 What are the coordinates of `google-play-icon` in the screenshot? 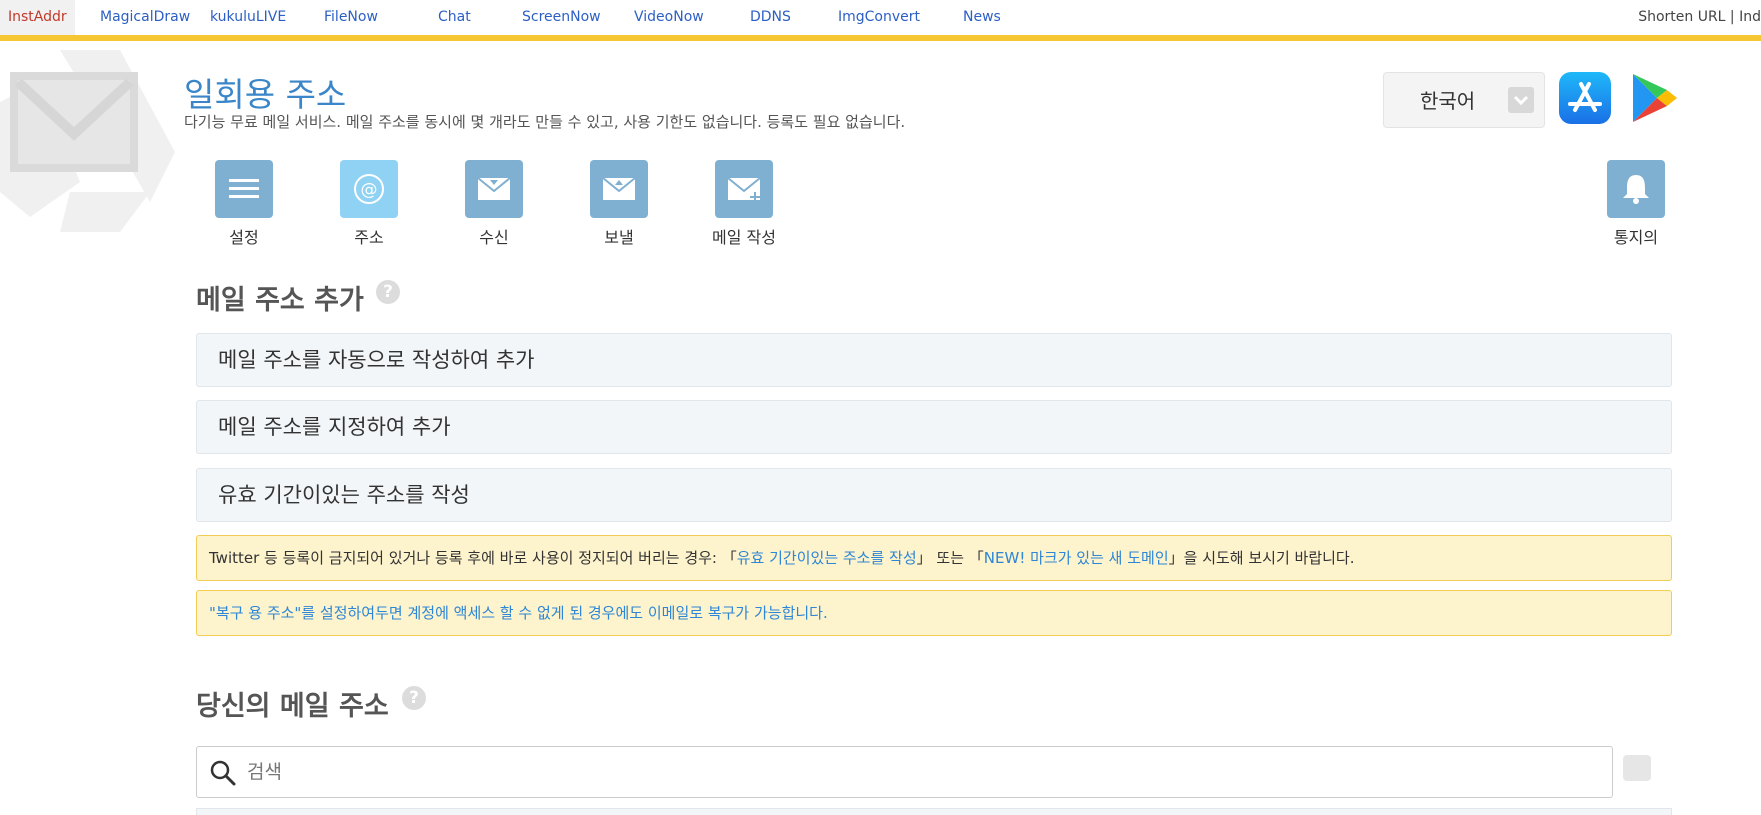 It's located at (1653, 98).